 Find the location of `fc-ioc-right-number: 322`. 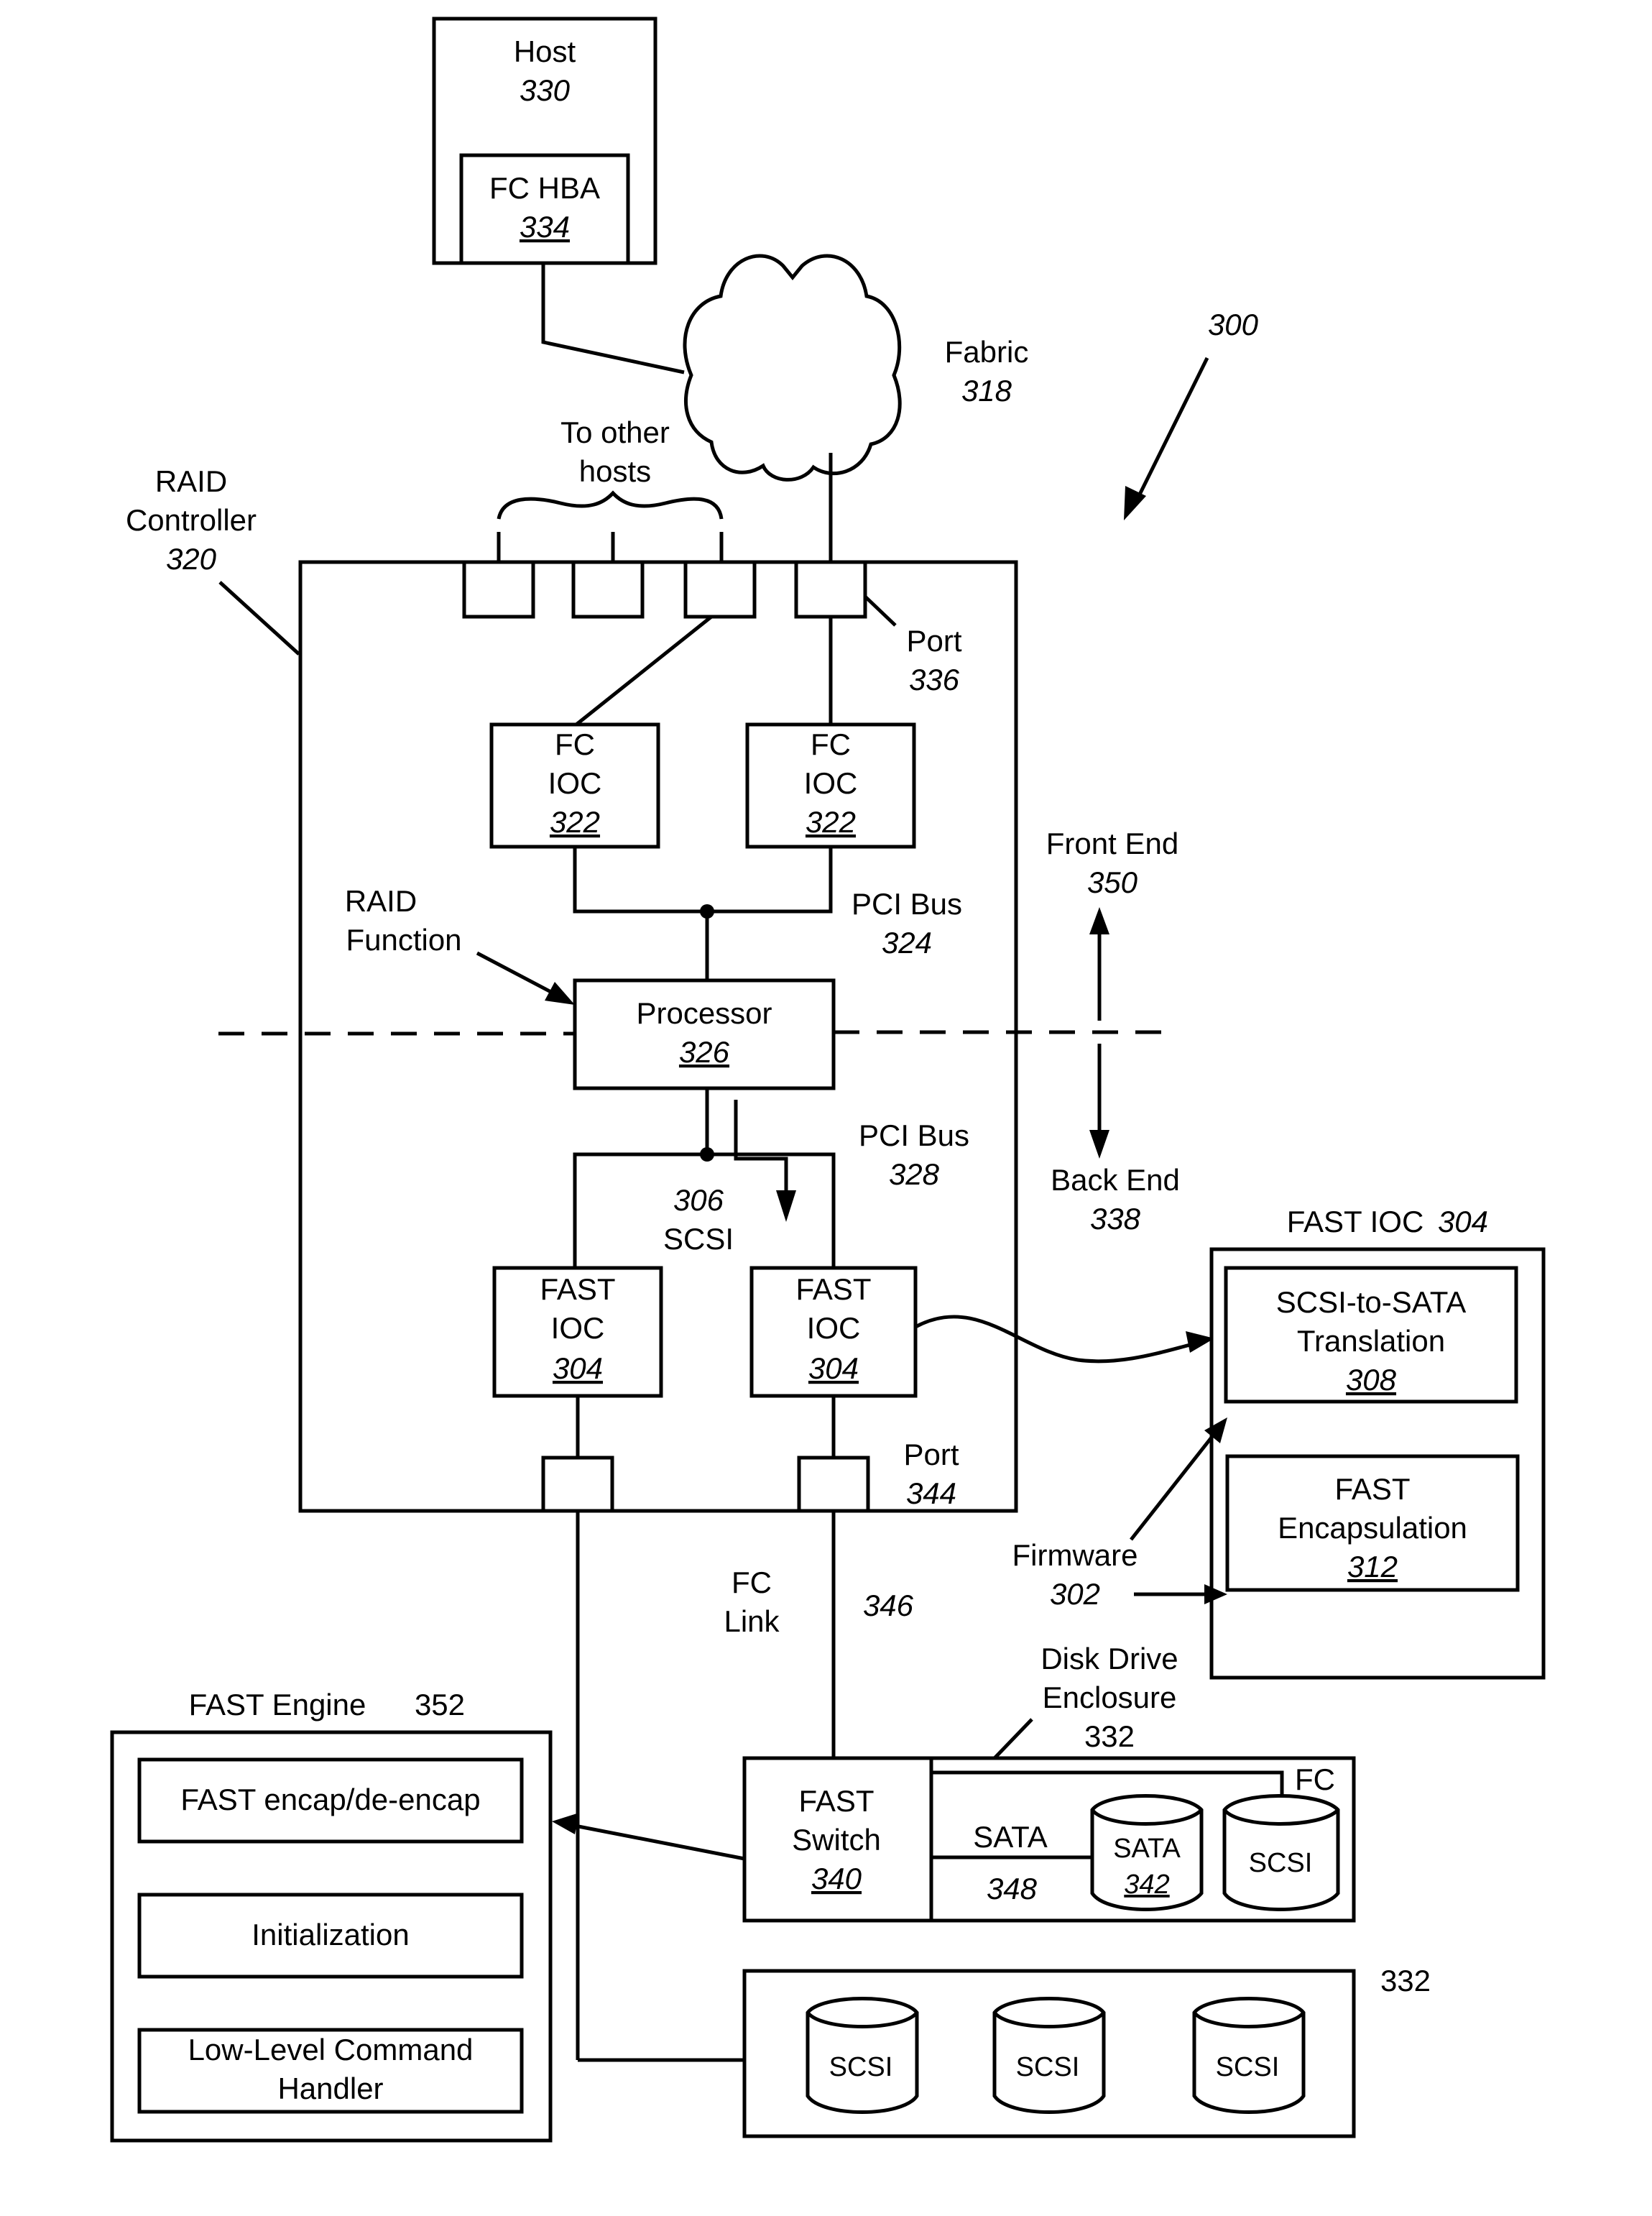

fc-ioc-right-number: 322 is located at coordinates (831, 822).